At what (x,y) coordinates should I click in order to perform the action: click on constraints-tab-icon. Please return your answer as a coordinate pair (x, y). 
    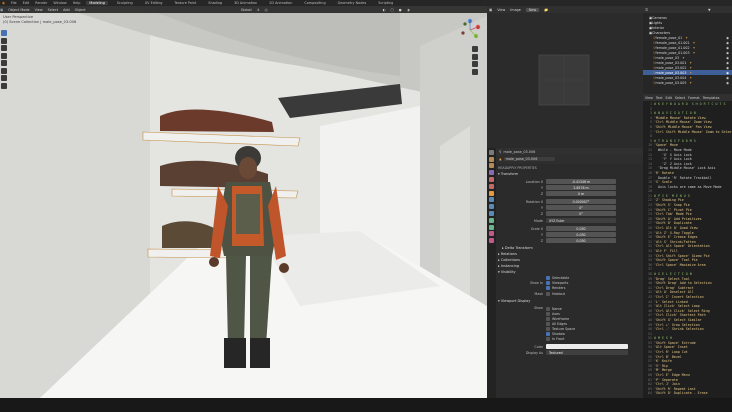
    Looking at the image, I should click on (491, 220).